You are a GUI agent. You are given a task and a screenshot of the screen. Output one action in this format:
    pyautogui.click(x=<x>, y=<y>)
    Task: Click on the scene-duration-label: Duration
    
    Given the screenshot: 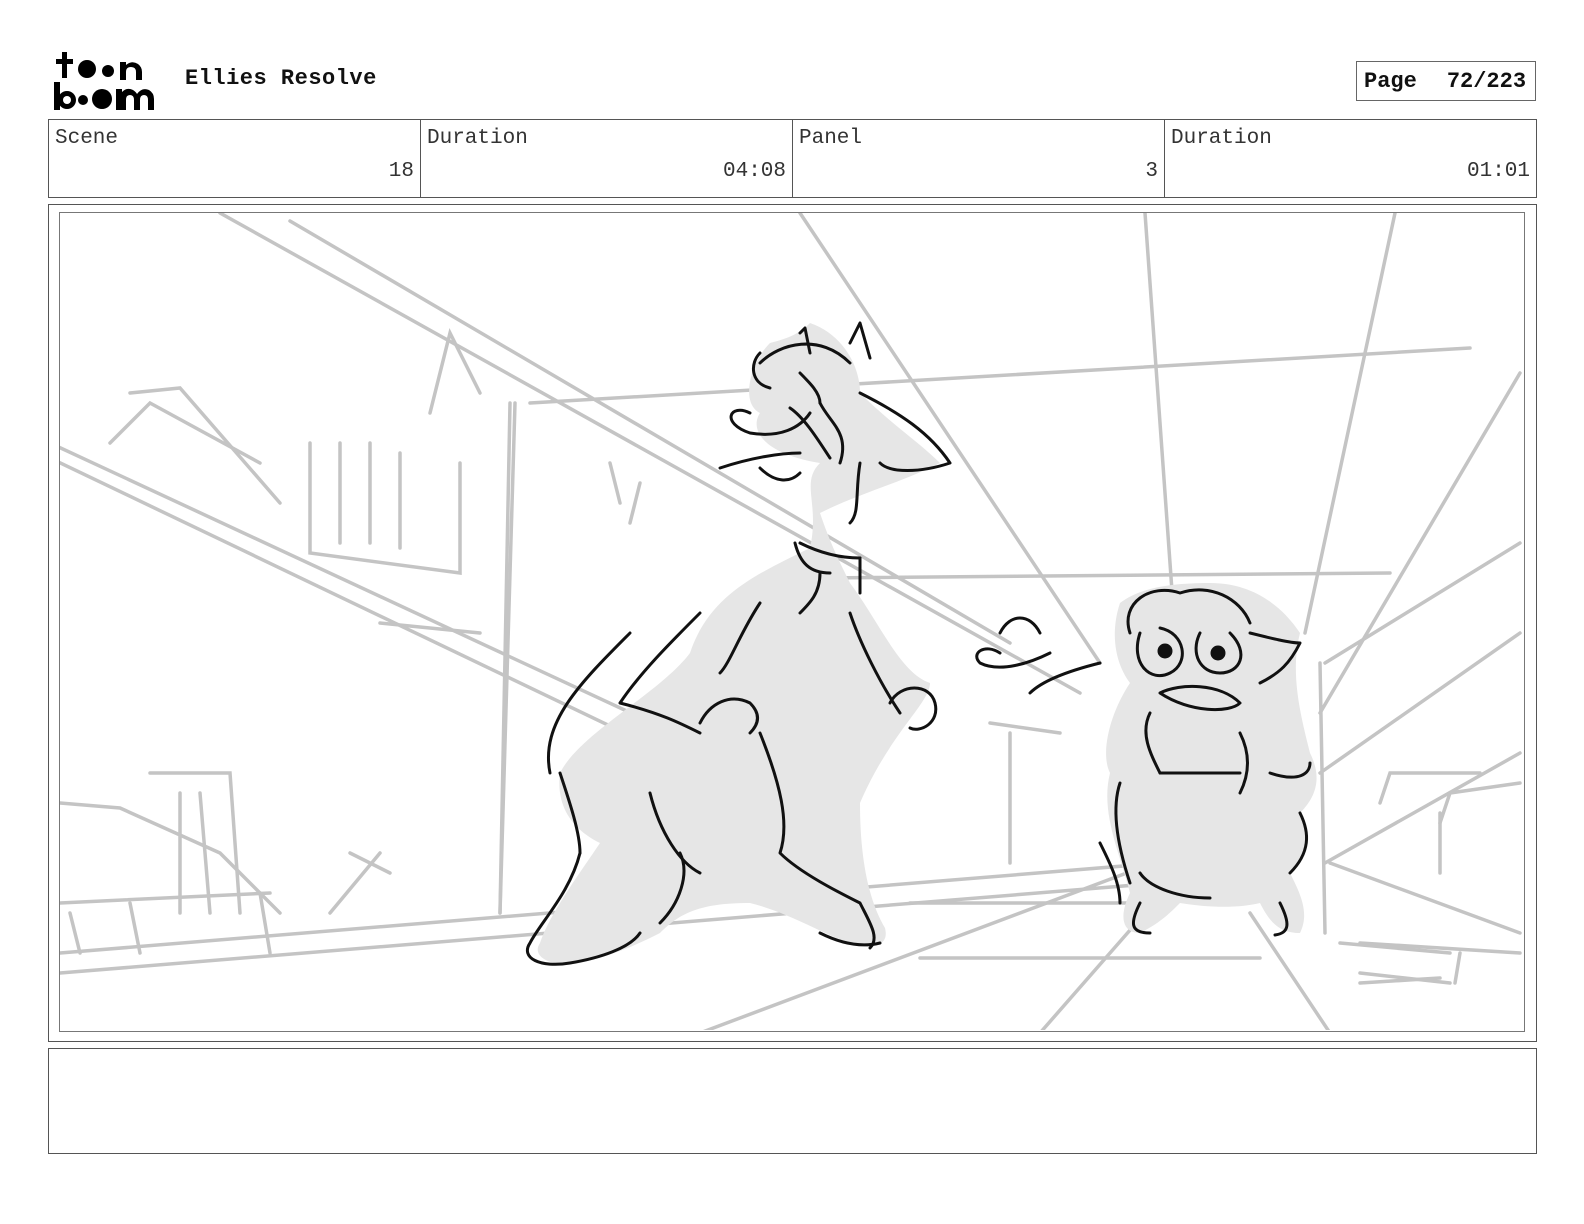 What is the action you would take?
    pyautogui.click(x=477, y=138)
    